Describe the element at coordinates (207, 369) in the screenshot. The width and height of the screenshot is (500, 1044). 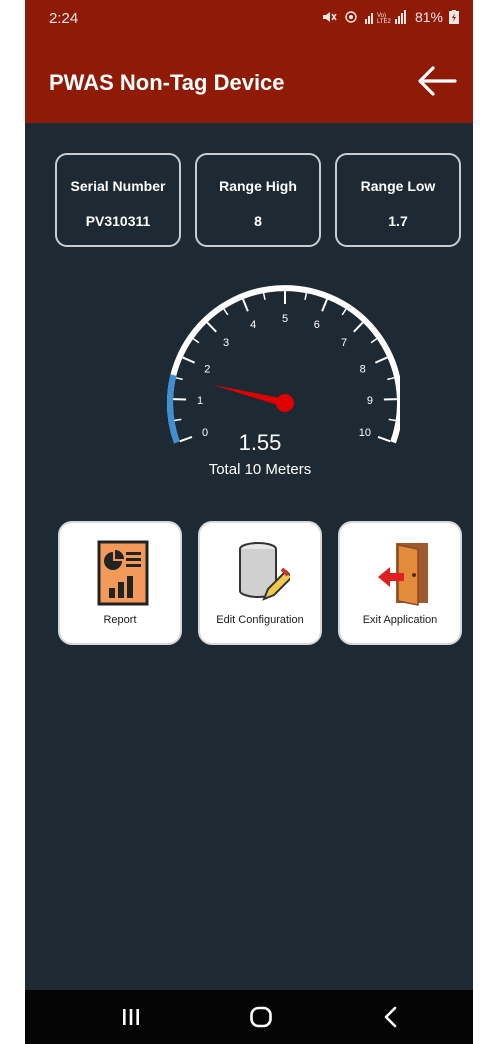
I see `gauge-tick-label: 2` at that location.